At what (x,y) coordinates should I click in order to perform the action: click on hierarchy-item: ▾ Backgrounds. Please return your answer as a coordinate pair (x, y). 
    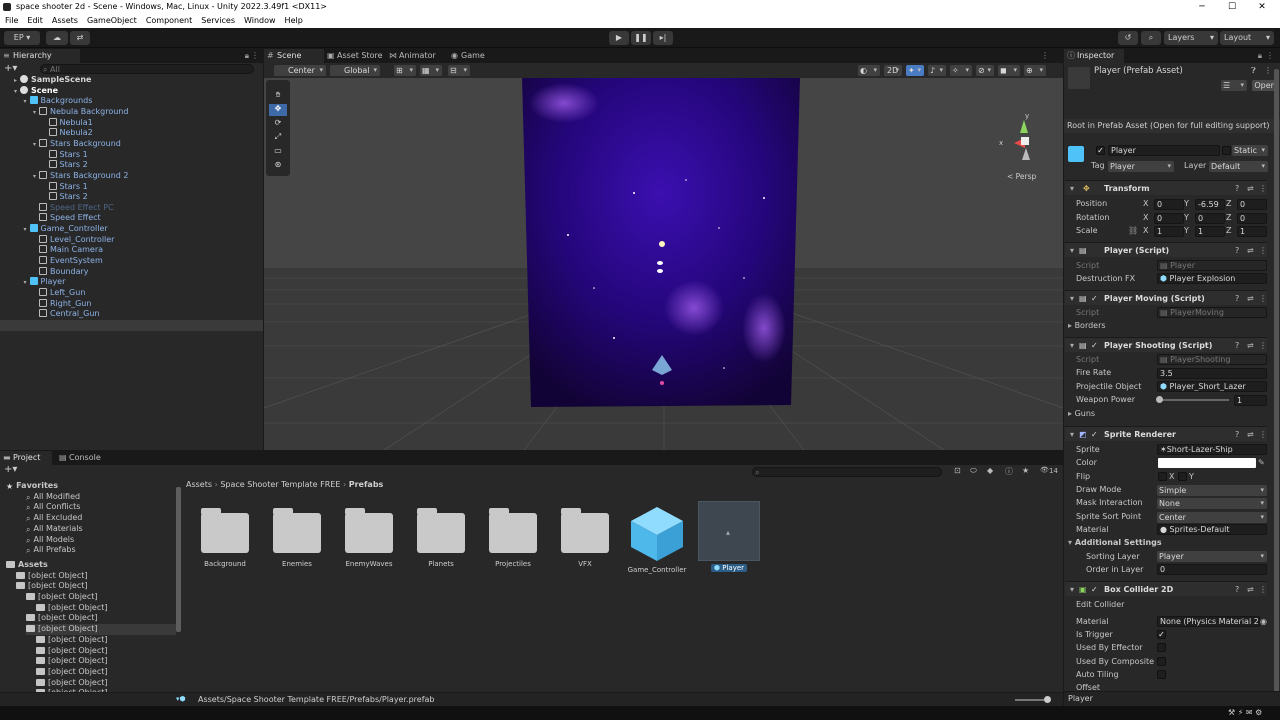
    Looking at the image, I should click on (58, 101).